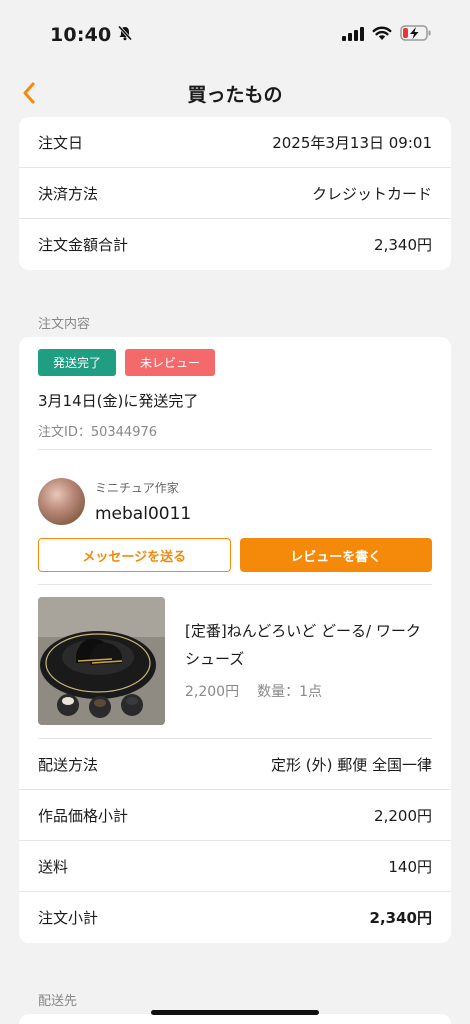 Image resolution: width=470 pixels, height=1024 pixels. What do you see at coordinates (68, 193) in the screenshot?
I see `payment-method-label: 決済方法` at bounding box center [68, 193].